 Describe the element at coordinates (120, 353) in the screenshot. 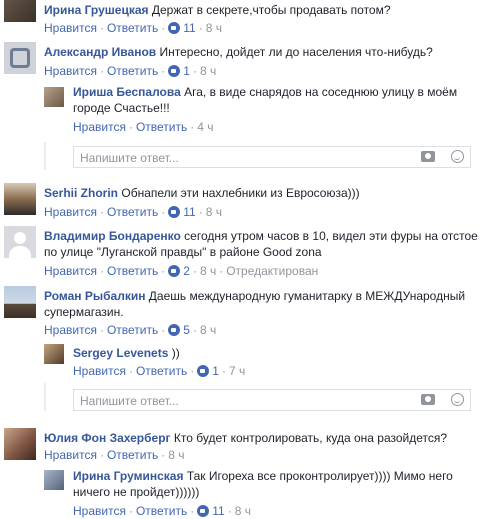

I see `reply-author: Sergey Levenets` at that location.